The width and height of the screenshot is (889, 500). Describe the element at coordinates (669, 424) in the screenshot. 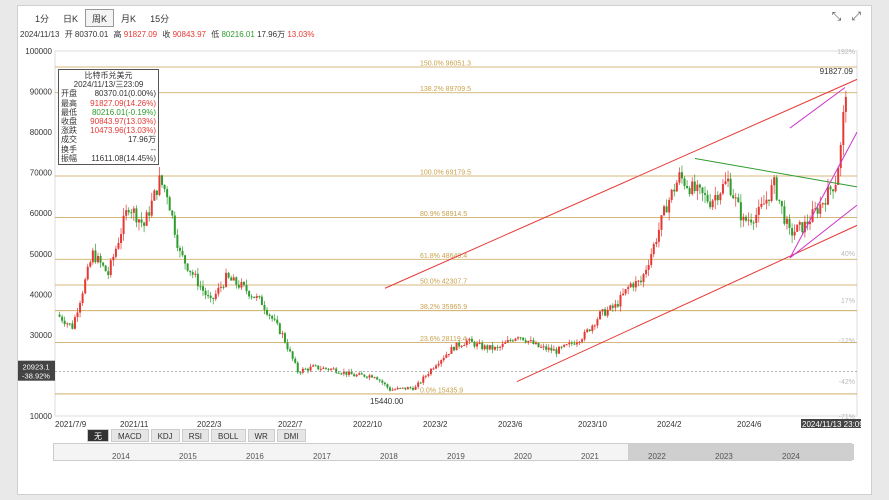

I see `x-tick-label: 2024/2` at that location.